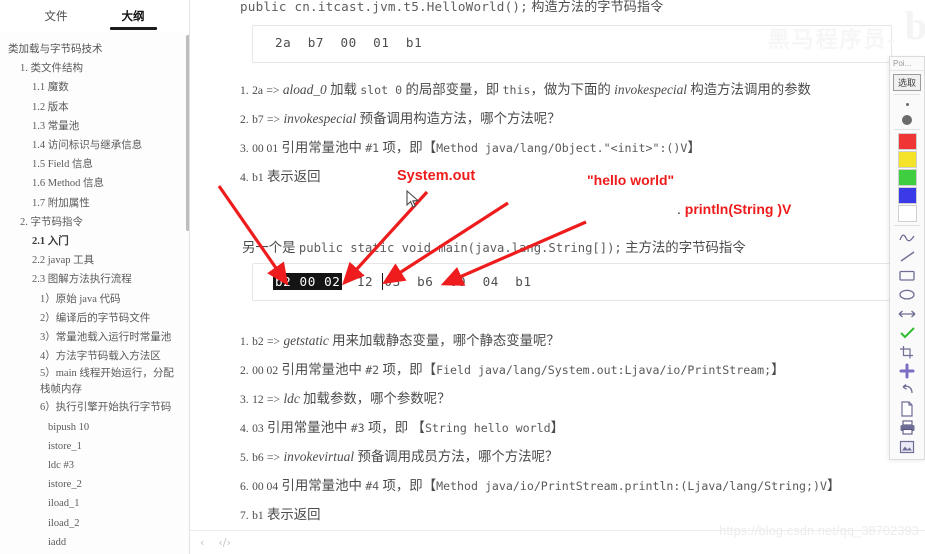 The height and width of the screenshot is (554, 925). What do you see at coordinates (292, 176) in the screenshot?
I see `item-text-1: 表示返回` at bounding box center [292, 176].